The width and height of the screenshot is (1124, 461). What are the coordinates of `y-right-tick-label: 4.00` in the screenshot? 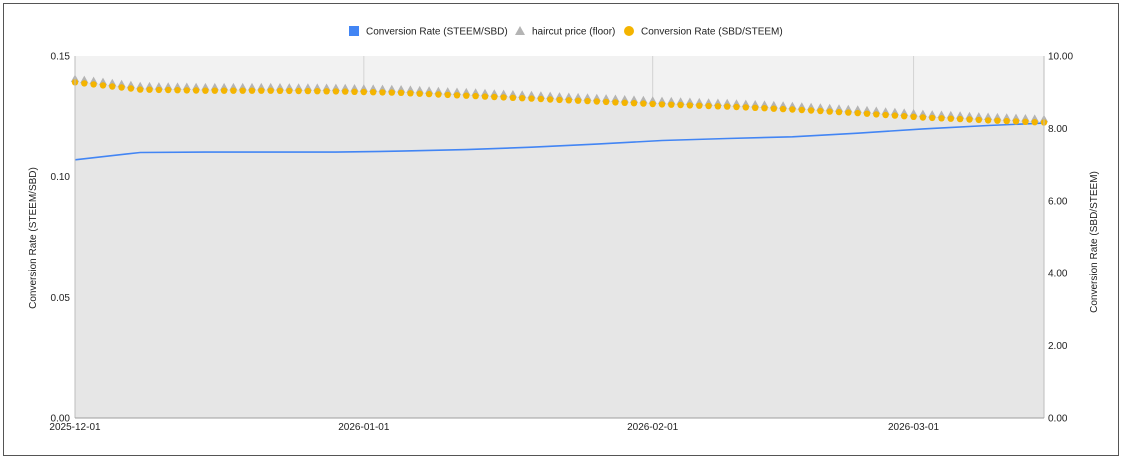 It's located at (1058, 274).